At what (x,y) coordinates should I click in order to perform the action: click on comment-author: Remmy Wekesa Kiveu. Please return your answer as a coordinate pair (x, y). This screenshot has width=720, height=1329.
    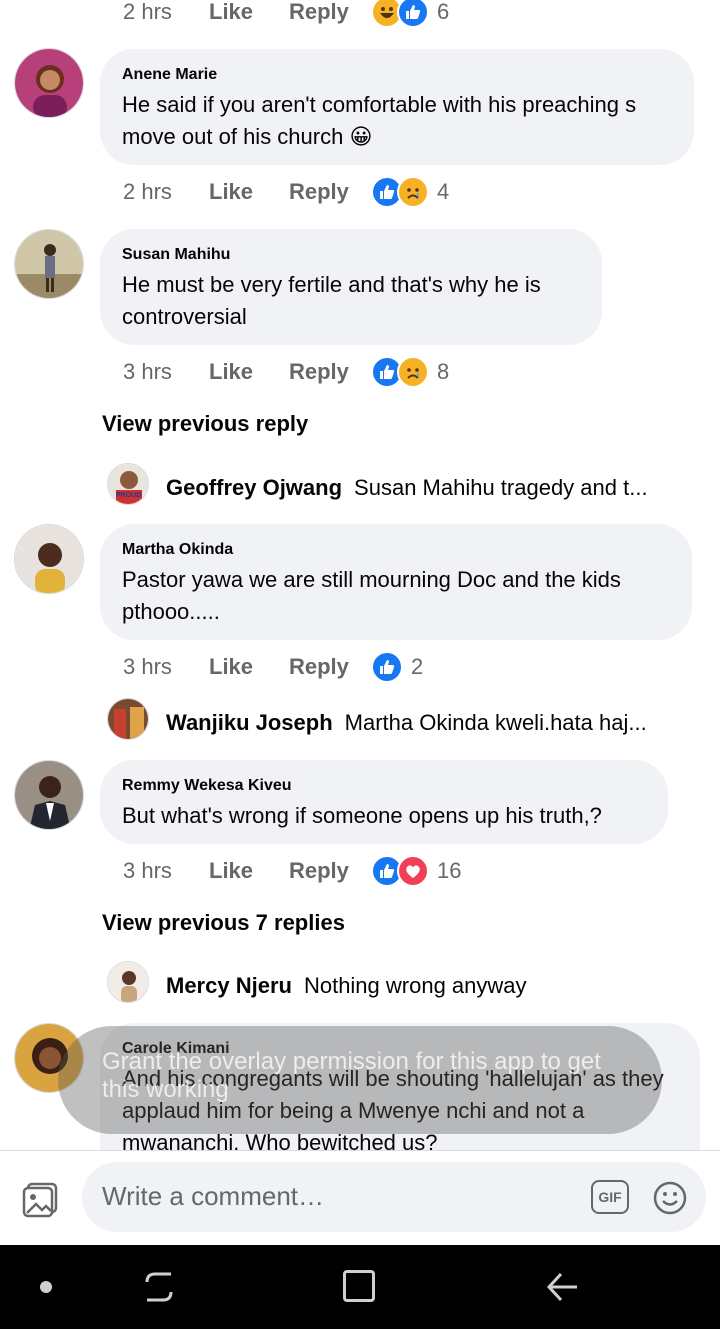
    Looking at the image, I should click on (384, 786).